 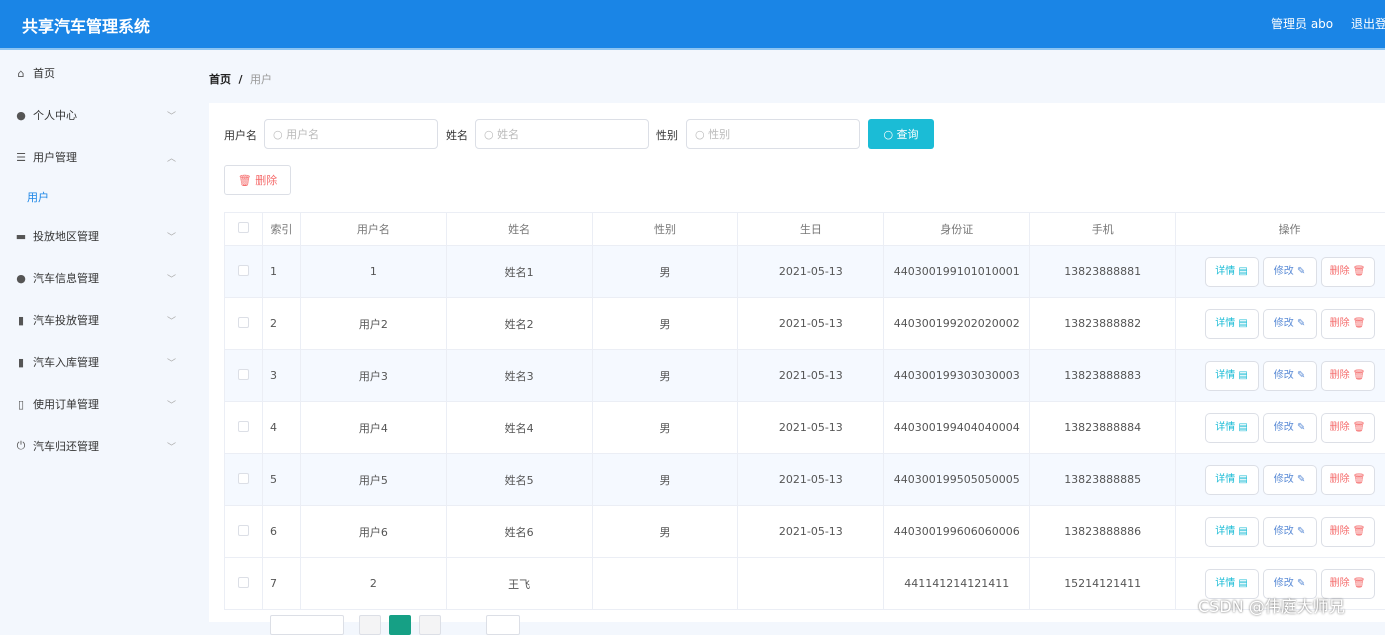 I want to click on app-title: 共享汽车管理系统, so click(x=86, y=25).